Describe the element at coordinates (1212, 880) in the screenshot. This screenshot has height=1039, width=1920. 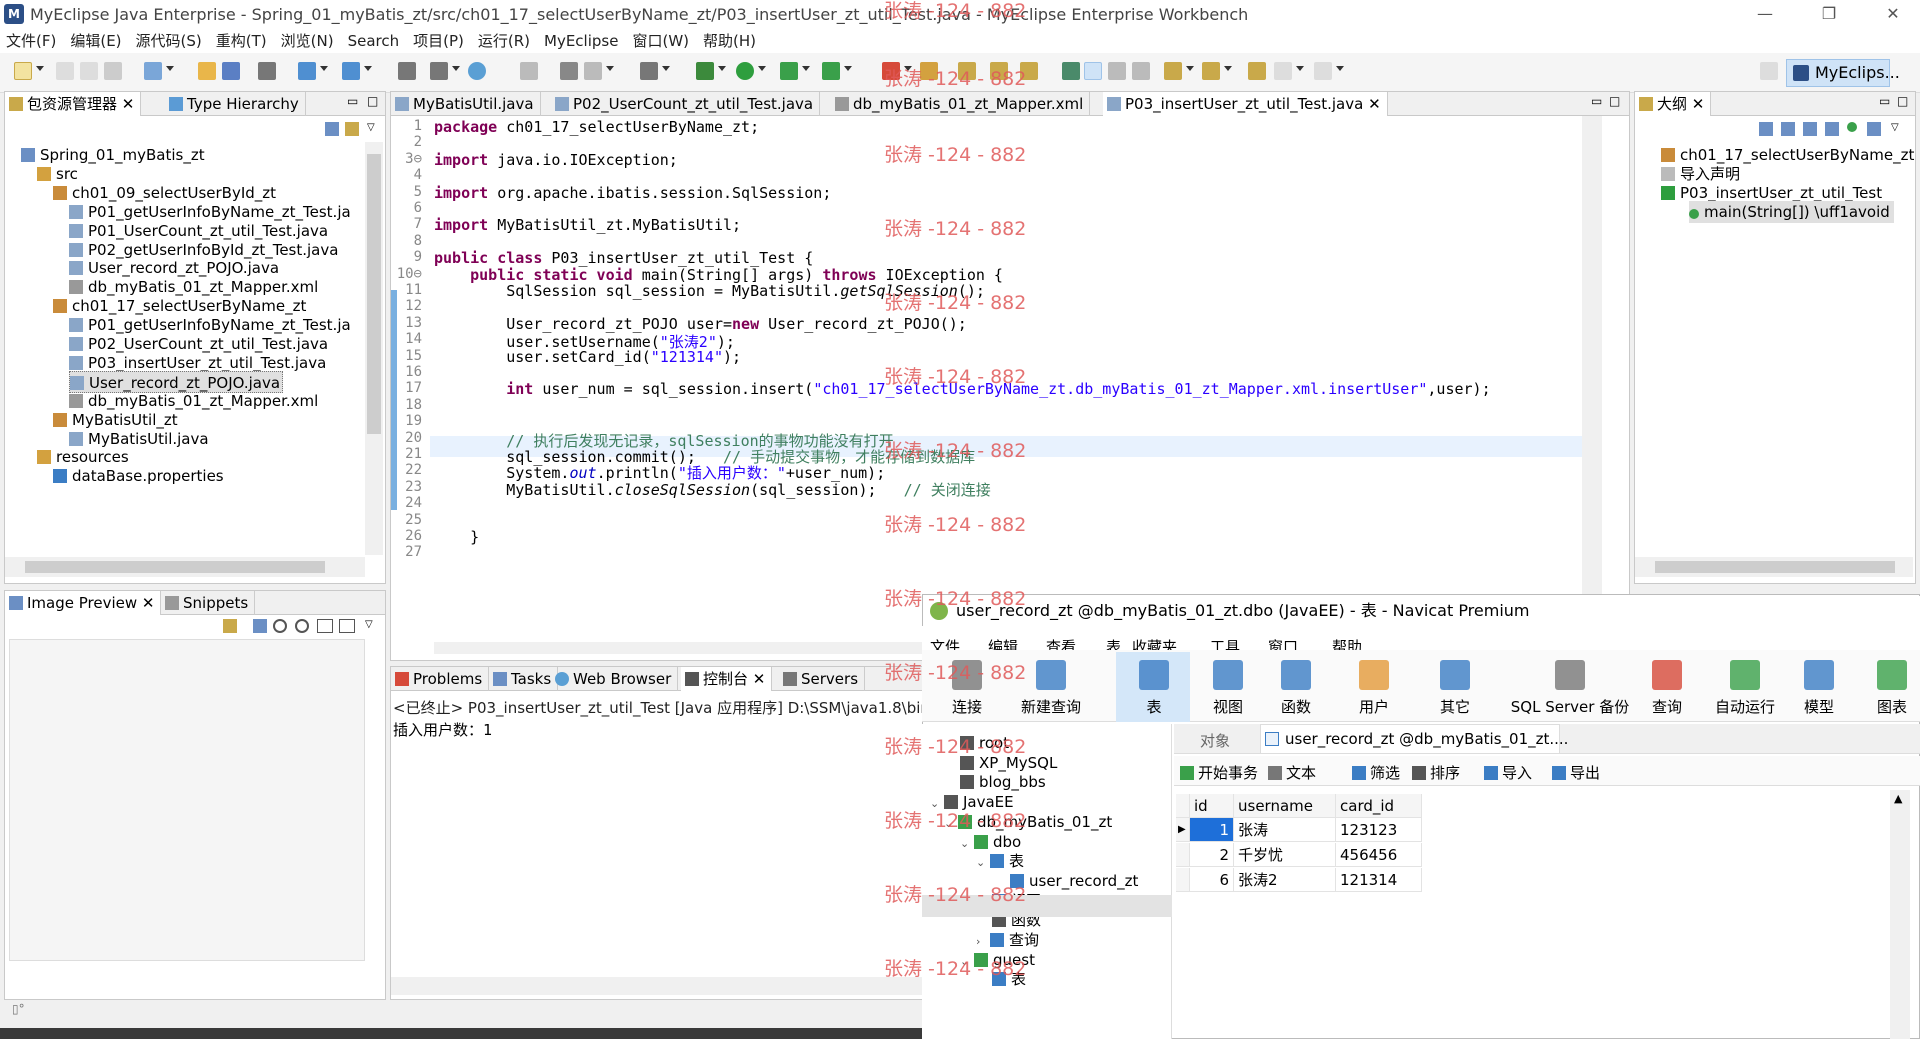
I see `table-cell: 6` at that location.